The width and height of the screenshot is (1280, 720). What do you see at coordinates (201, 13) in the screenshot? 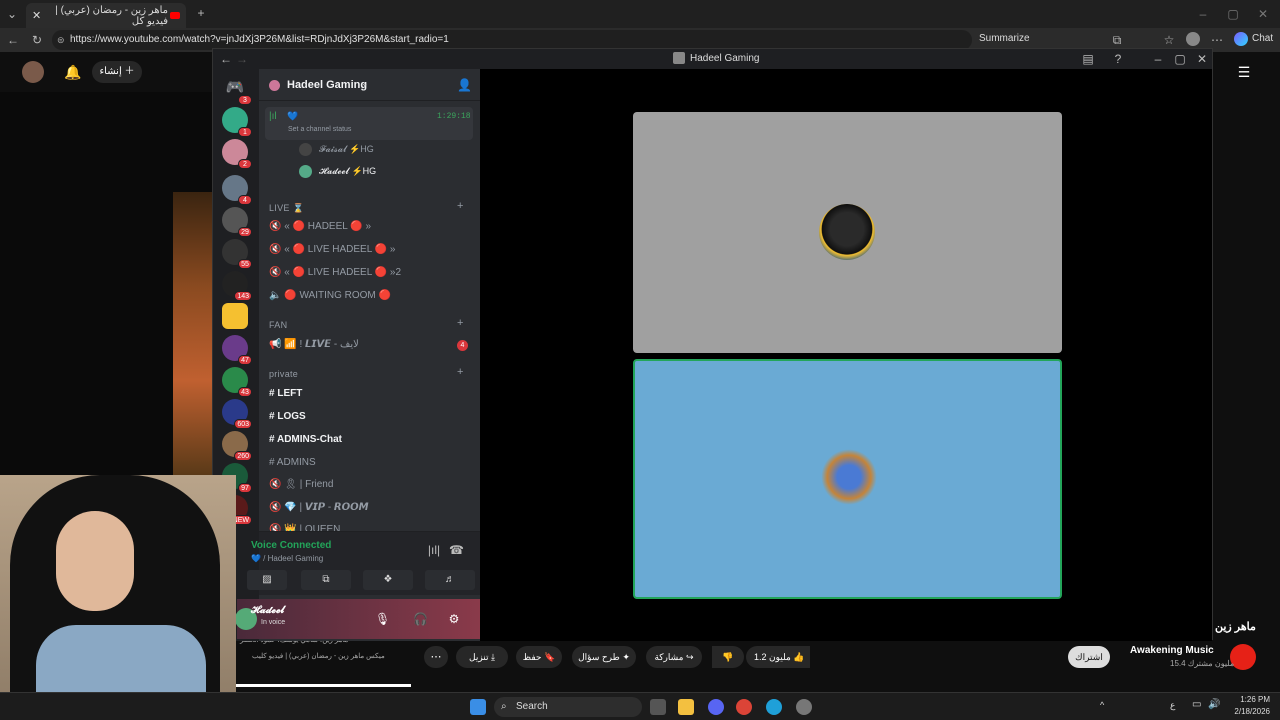
I see `new-tab-icon: +` at bounding box center [201, 13].